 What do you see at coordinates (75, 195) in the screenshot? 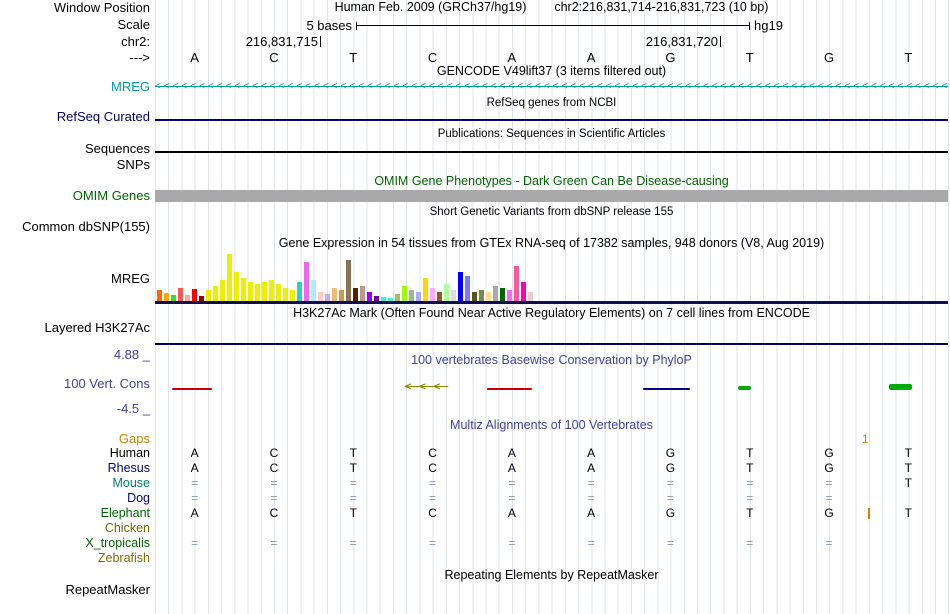
I see `omim-genes-label: OMIM Genes` at bounding box center [75, 195].